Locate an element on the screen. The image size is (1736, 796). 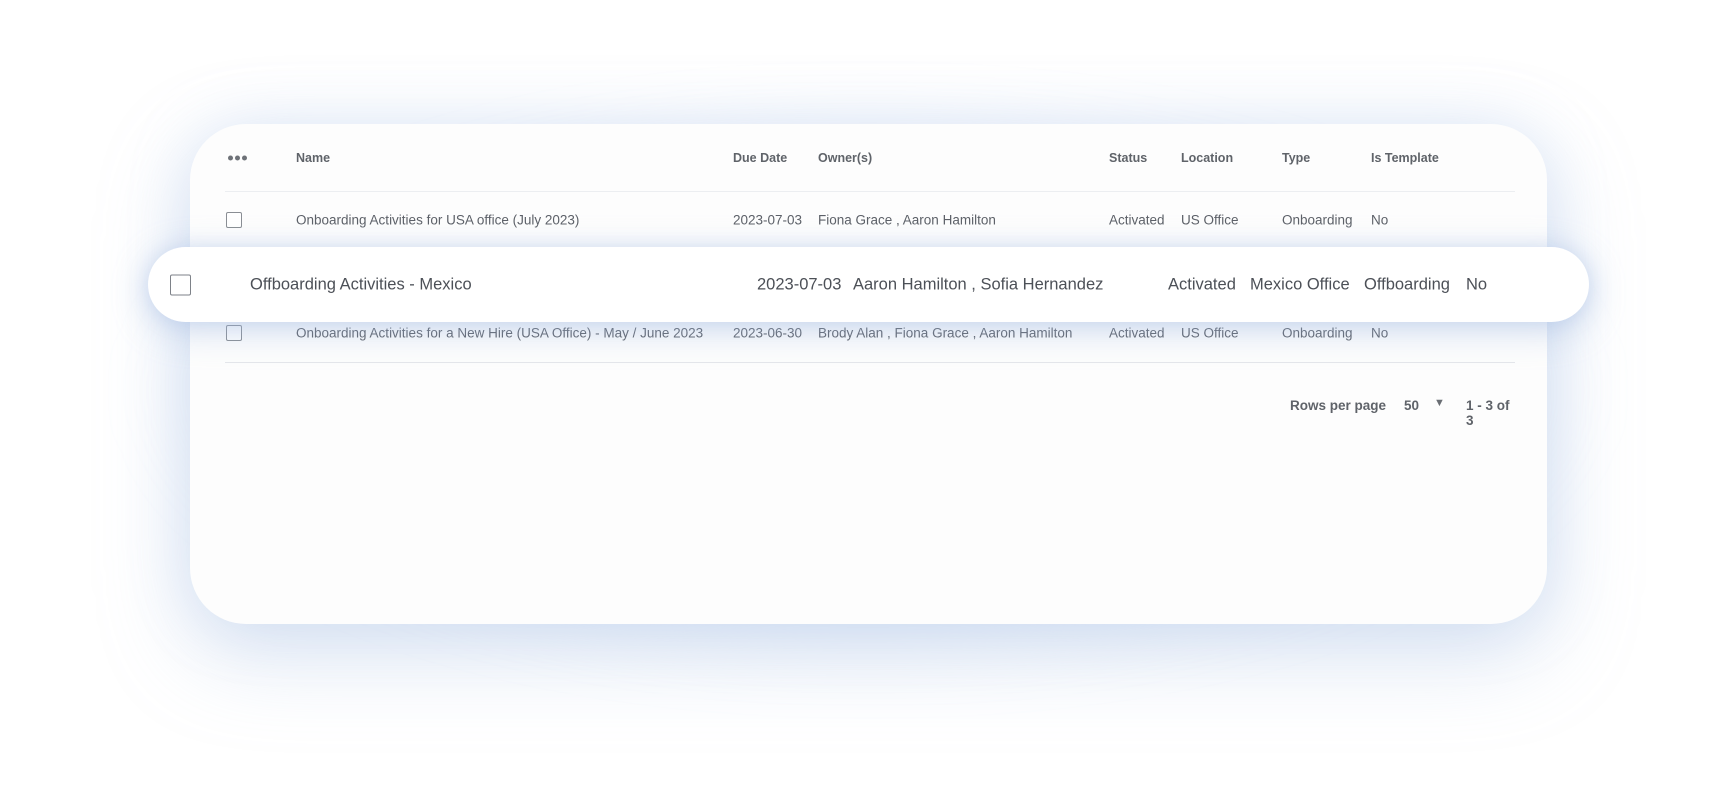
cell-owners: Aaron Hamilton , Sofia Hernandez is located at coordinates (978, 284).